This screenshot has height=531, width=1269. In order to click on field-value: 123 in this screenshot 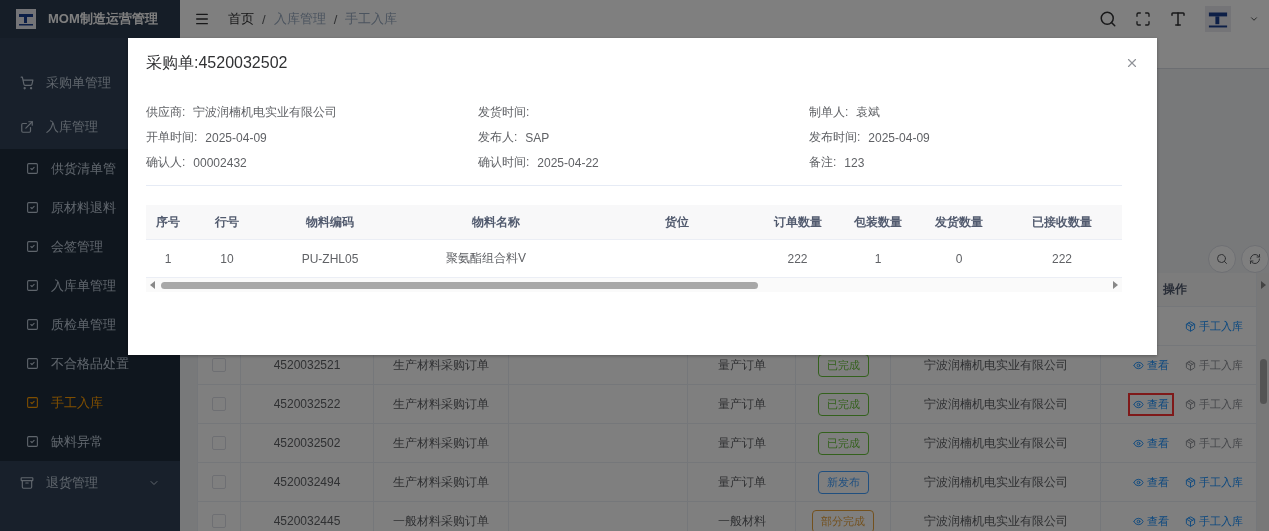, I will do `click(854, 162)`.